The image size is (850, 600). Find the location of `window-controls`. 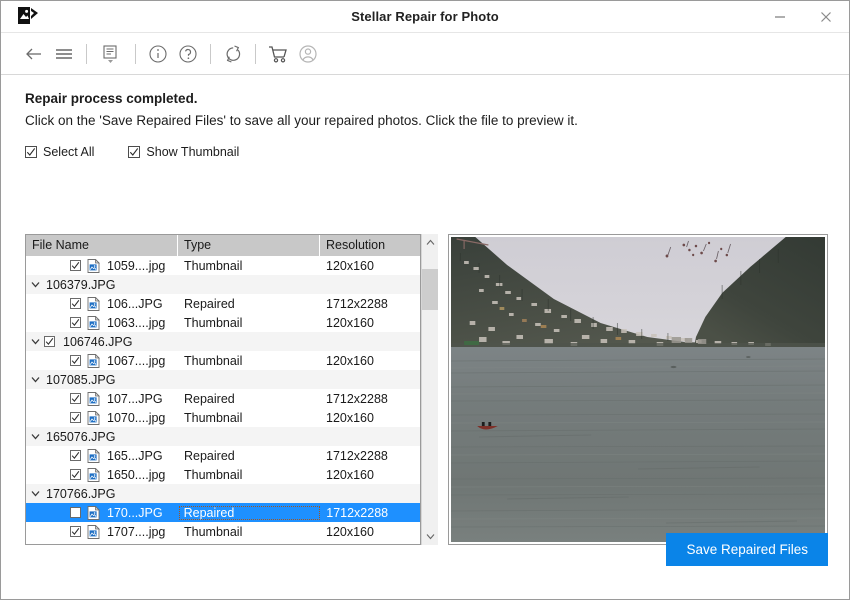

window-controls is located at coordinates (803, 17).